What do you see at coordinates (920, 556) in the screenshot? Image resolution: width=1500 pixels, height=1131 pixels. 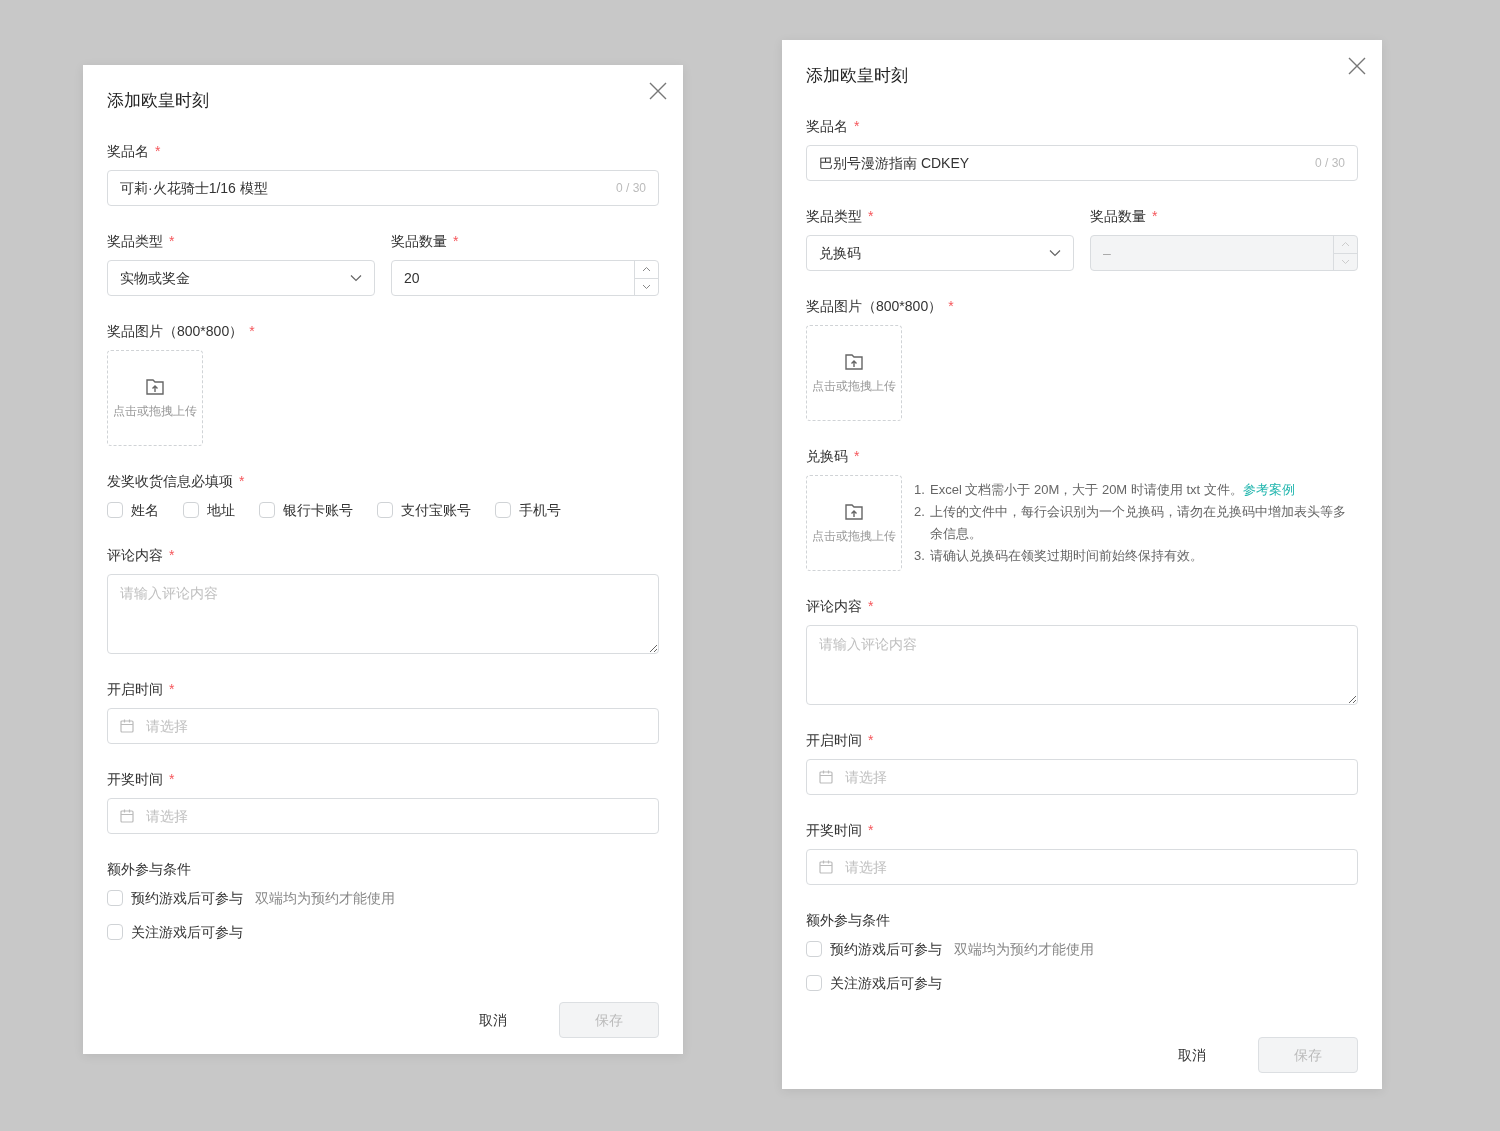 I see `note-number: 3.` at bounding box center [920, 556].